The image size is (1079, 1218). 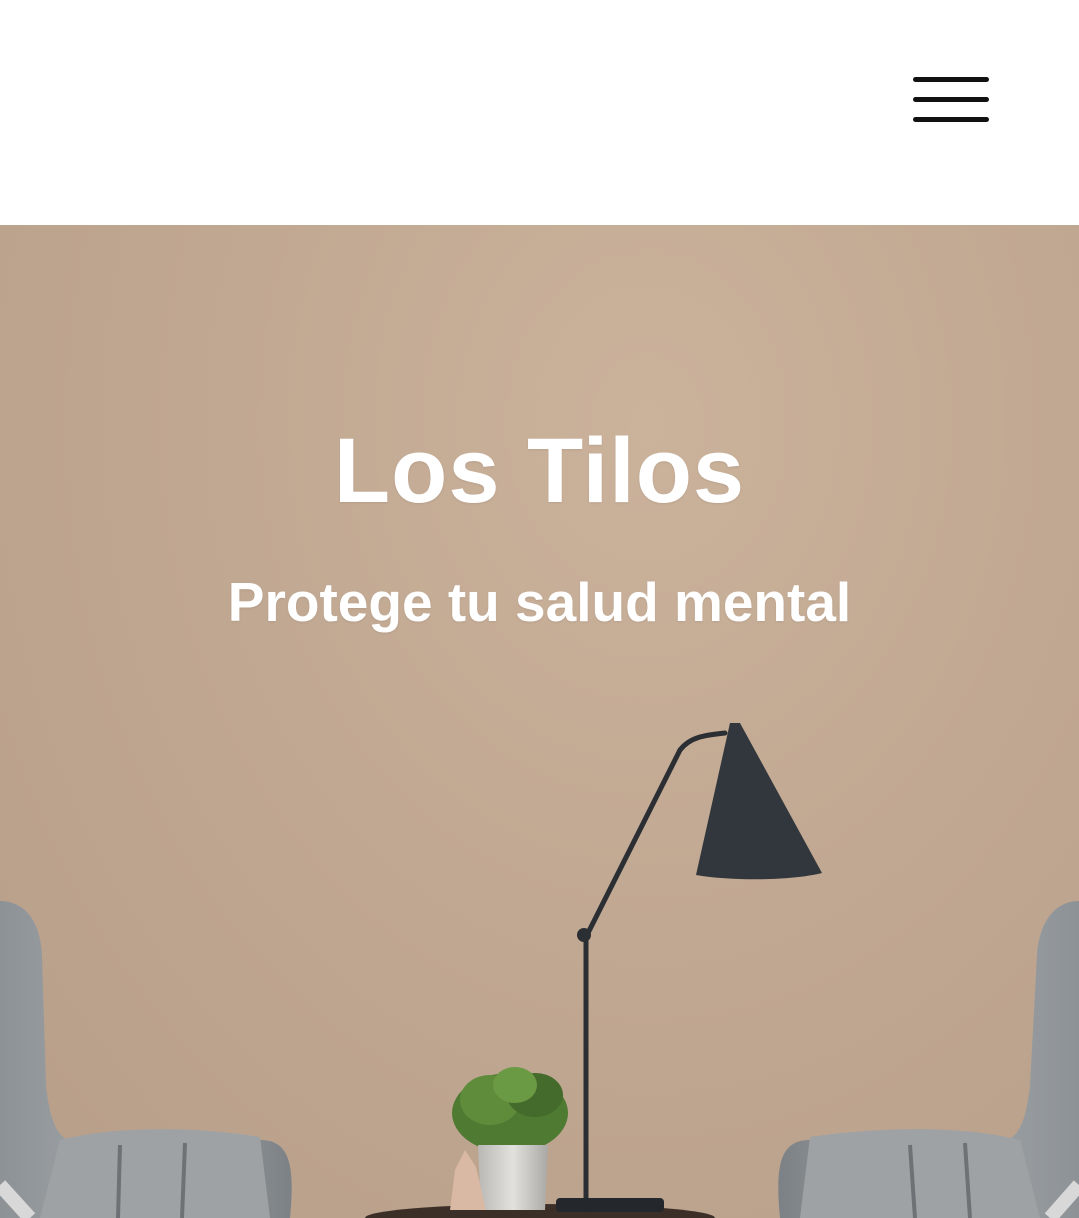 I want to click on right-armchair, so click(x=928, y=1059).